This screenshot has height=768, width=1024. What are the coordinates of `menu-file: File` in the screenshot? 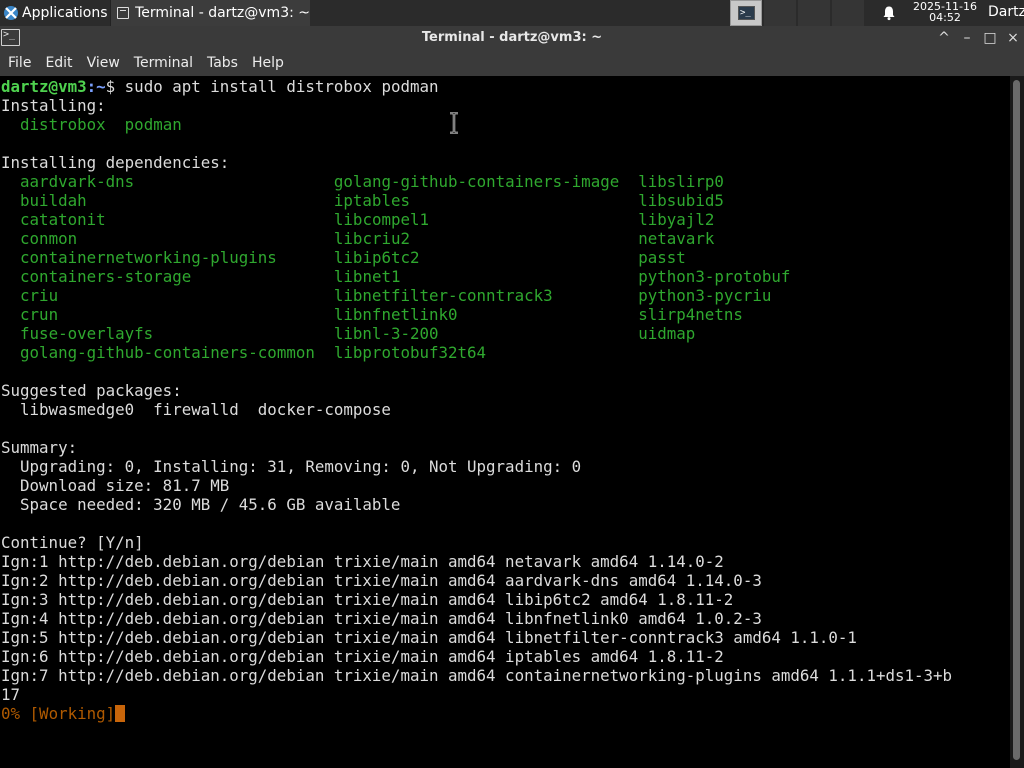 It's located at (19, 63).